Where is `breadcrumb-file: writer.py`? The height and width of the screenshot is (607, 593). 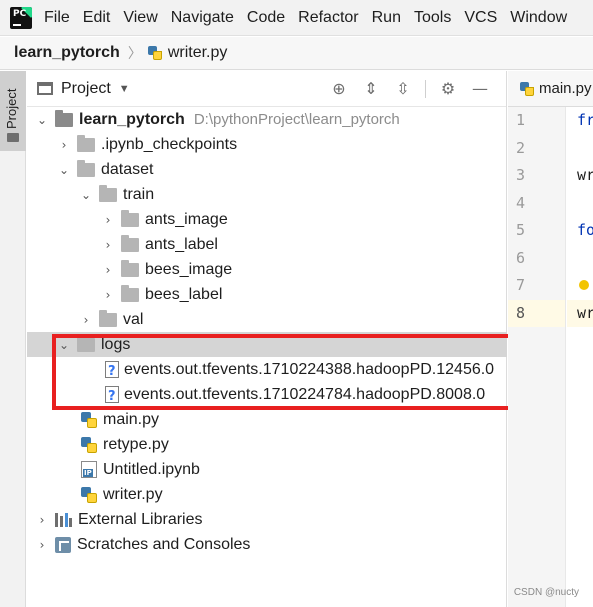 breadcrumb-file: writer.py is located at coordinates (198, 53).